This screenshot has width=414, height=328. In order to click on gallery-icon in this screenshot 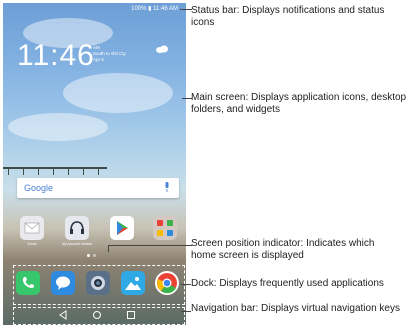, I will do `click(133, 283)`.